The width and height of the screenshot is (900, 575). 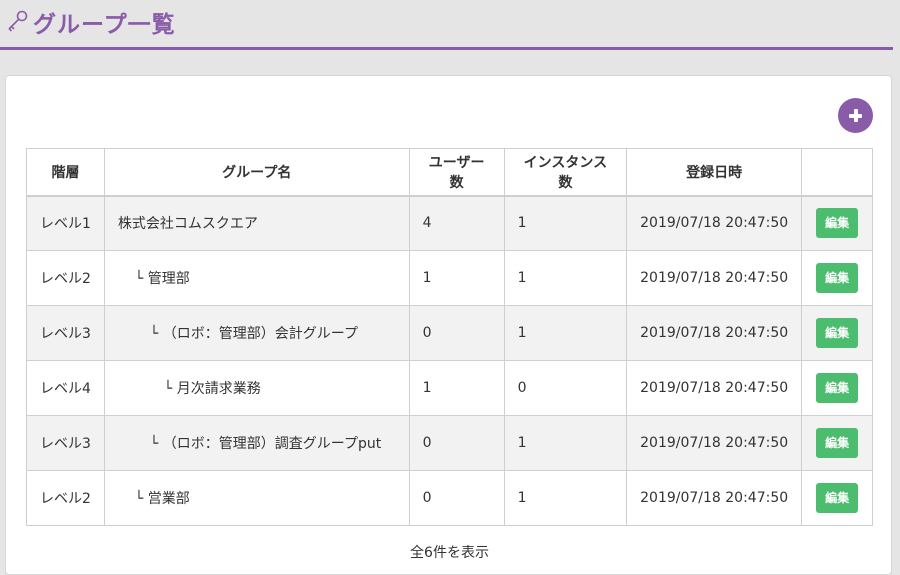 What do you see at coordinates (565, 388) in the screenshot?
I see `cell-instances: 0` at bounding box center [565, 388].